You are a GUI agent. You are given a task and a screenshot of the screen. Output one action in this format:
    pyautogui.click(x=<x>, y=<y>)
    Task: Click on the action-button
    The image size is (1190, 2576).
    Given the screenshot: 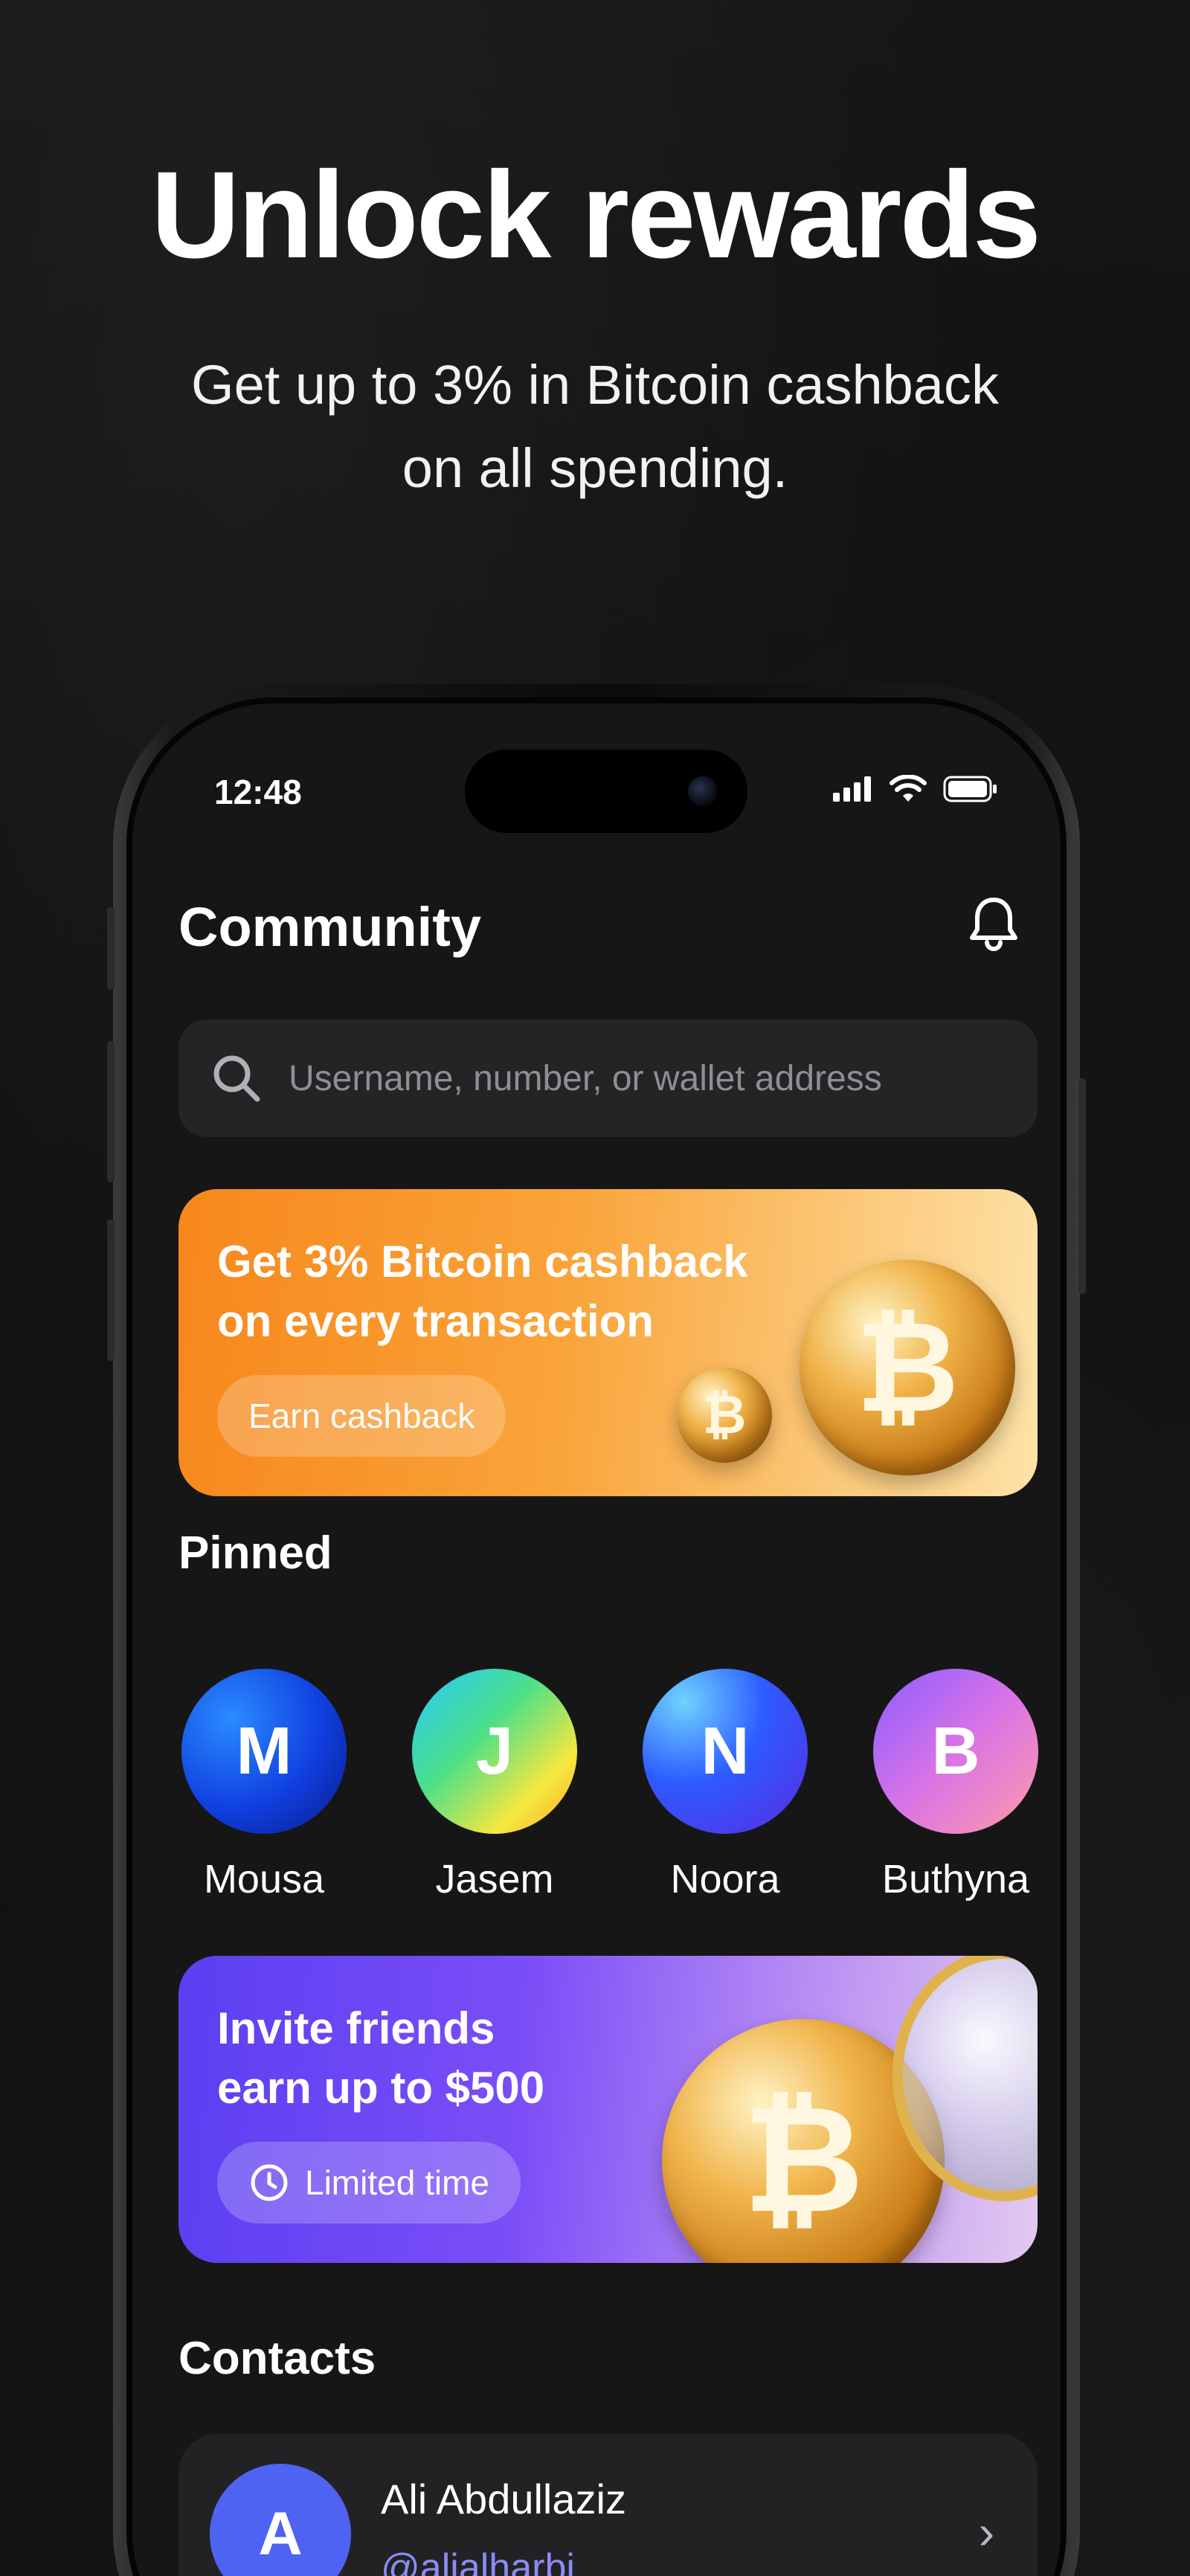 What is the action you would take?
    pyautogui.click(x=111, y=948)
    